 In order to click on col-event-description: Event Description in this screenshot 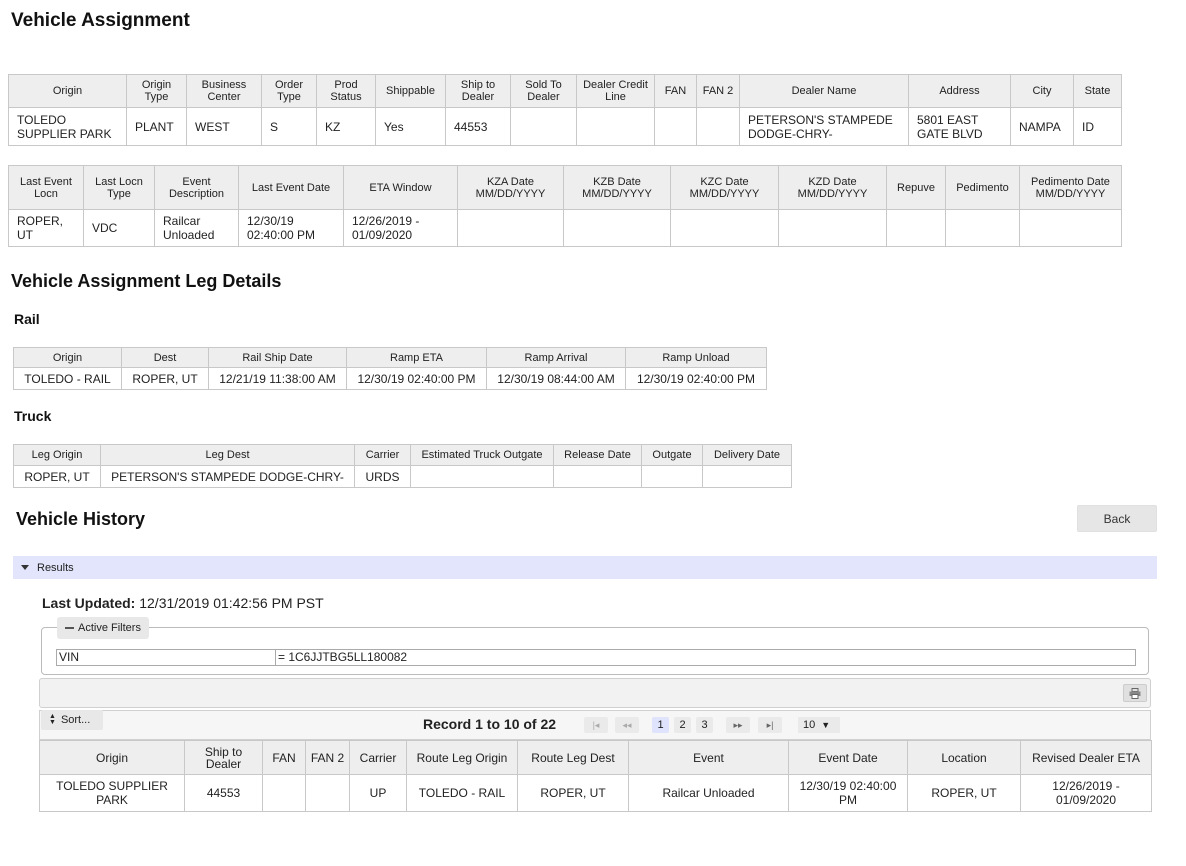, I will do `click(196, 187)`.